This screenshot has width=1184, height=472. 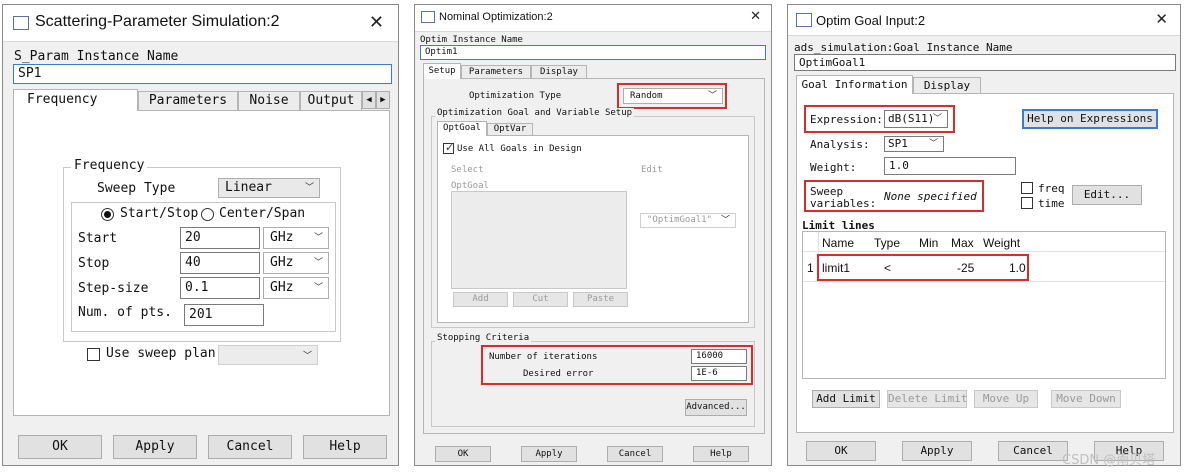 I want to click on sweep-plan-select: ﹀, so click(x=268, y=355).